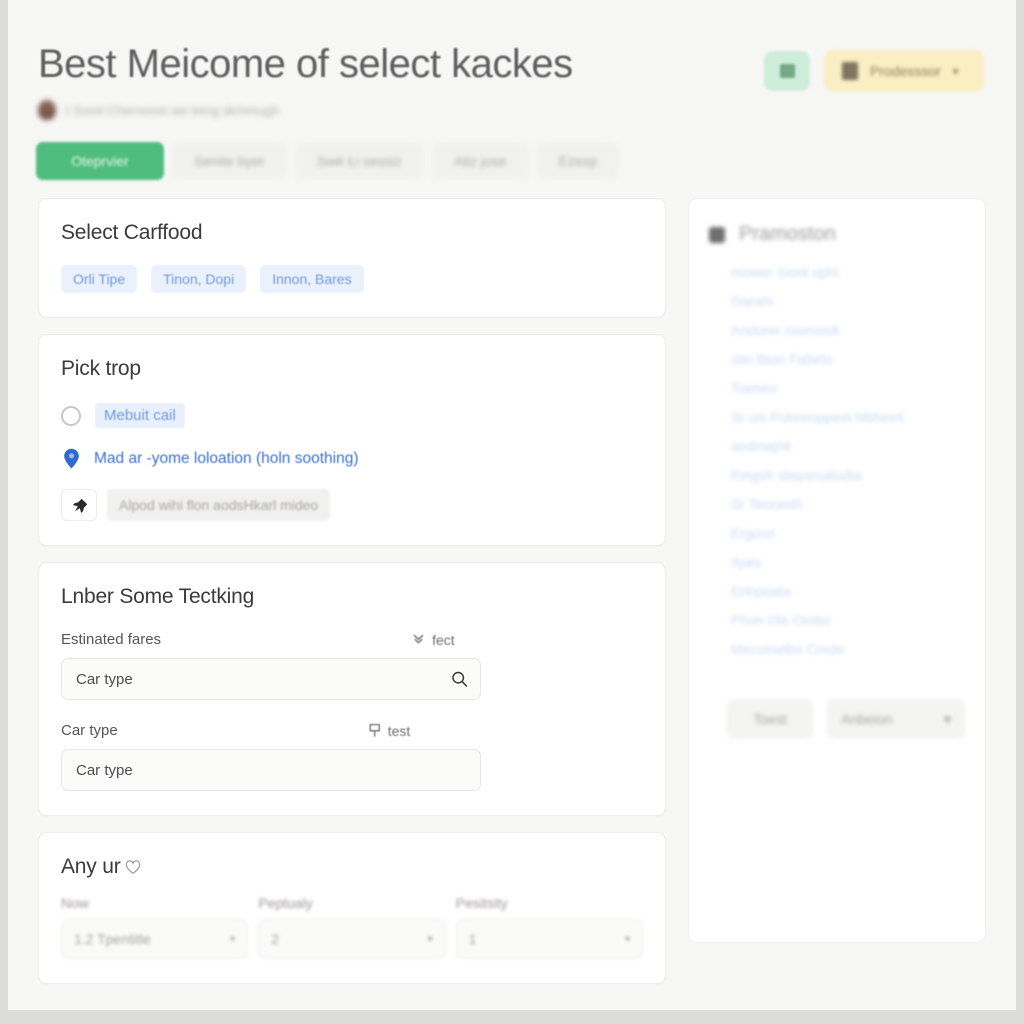 The width and height of the screenshot is (1024, 1024). I want to click on list-item: Enhpoata, so click(848, 591).